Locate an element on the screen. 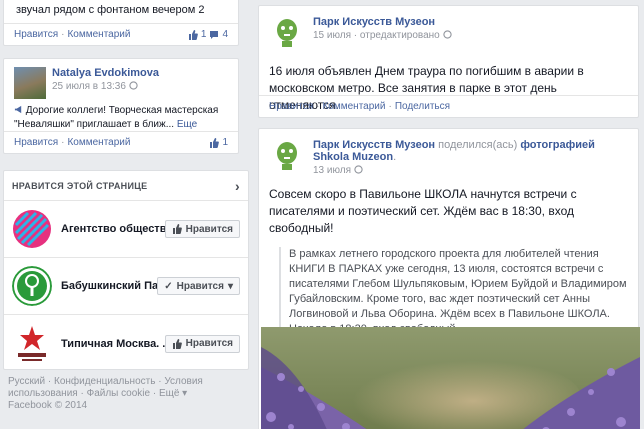 This screenshot has height=429, width=644. likes-box-header: НРАВИТСЯ ЭТОЙ СТРАНИЦЕ › is located at coordinates (126, 186).